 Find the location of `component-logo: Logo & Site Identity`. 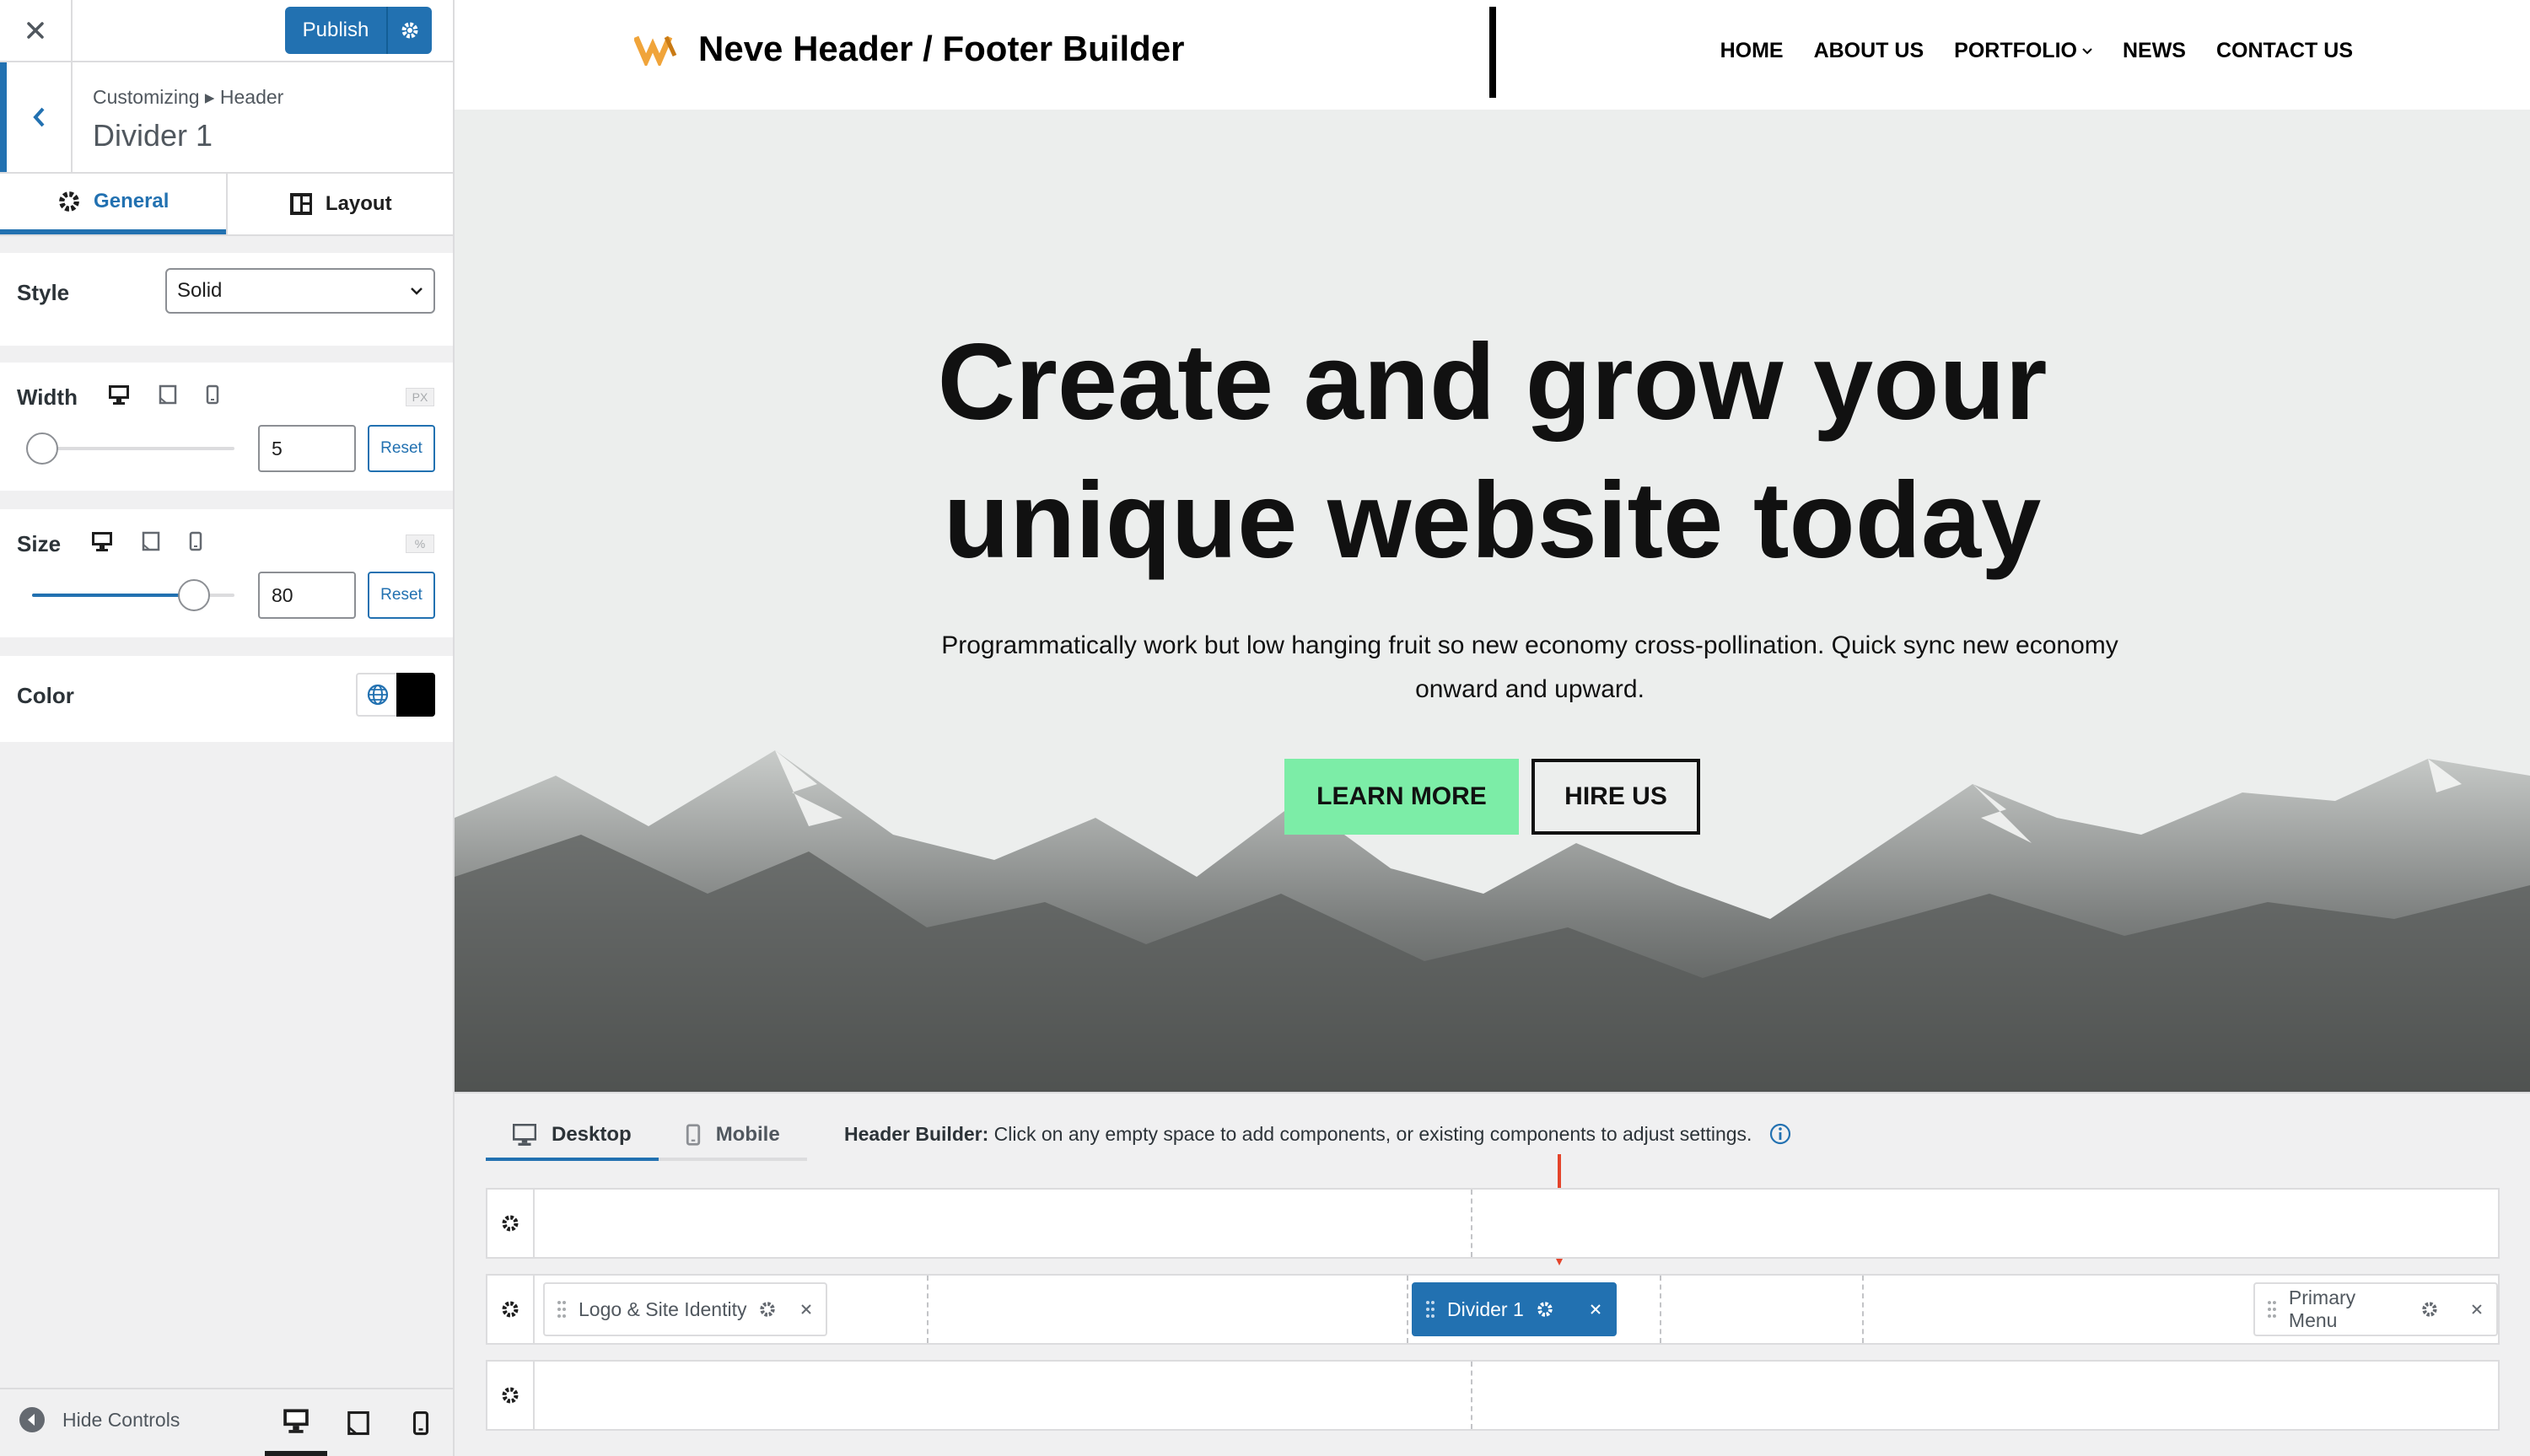

component-logo: Logo & Site Identity is located at coordinates (686, 1309).